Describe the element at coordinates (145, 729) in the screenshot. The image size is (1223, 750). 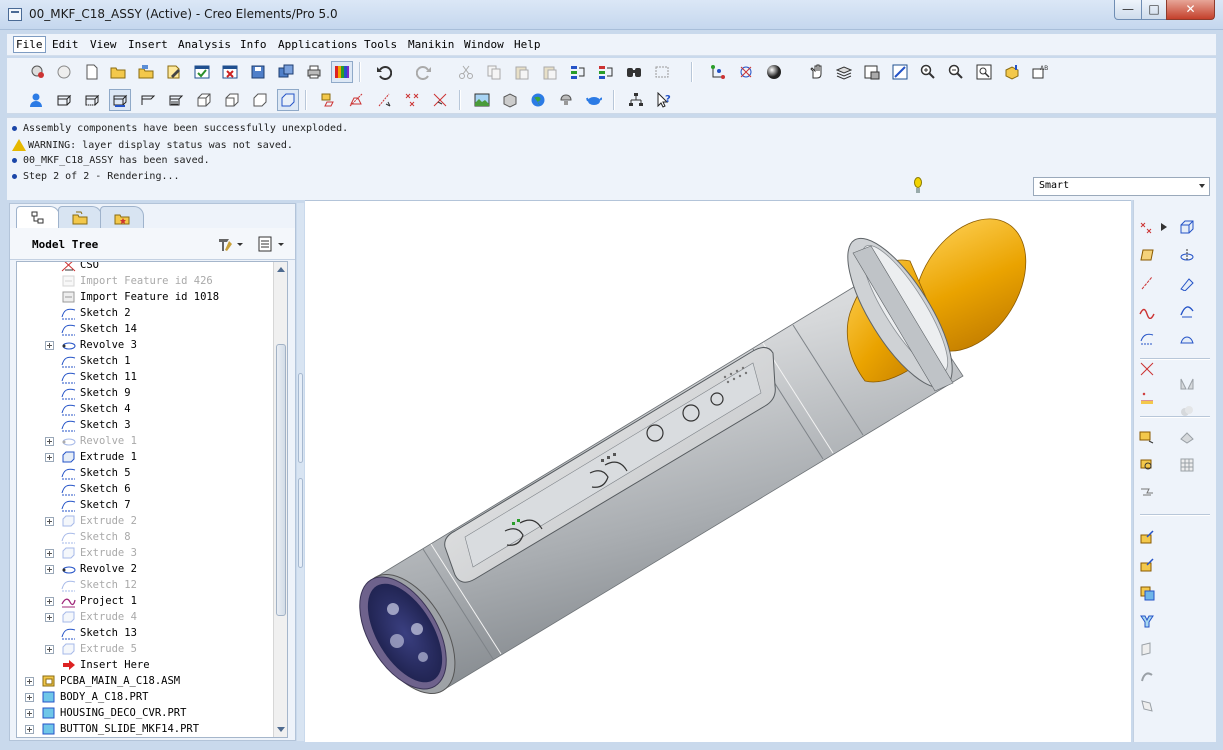
I see `tree-node: BUTTON_SLIDE_MKF14.PRT` at that location.